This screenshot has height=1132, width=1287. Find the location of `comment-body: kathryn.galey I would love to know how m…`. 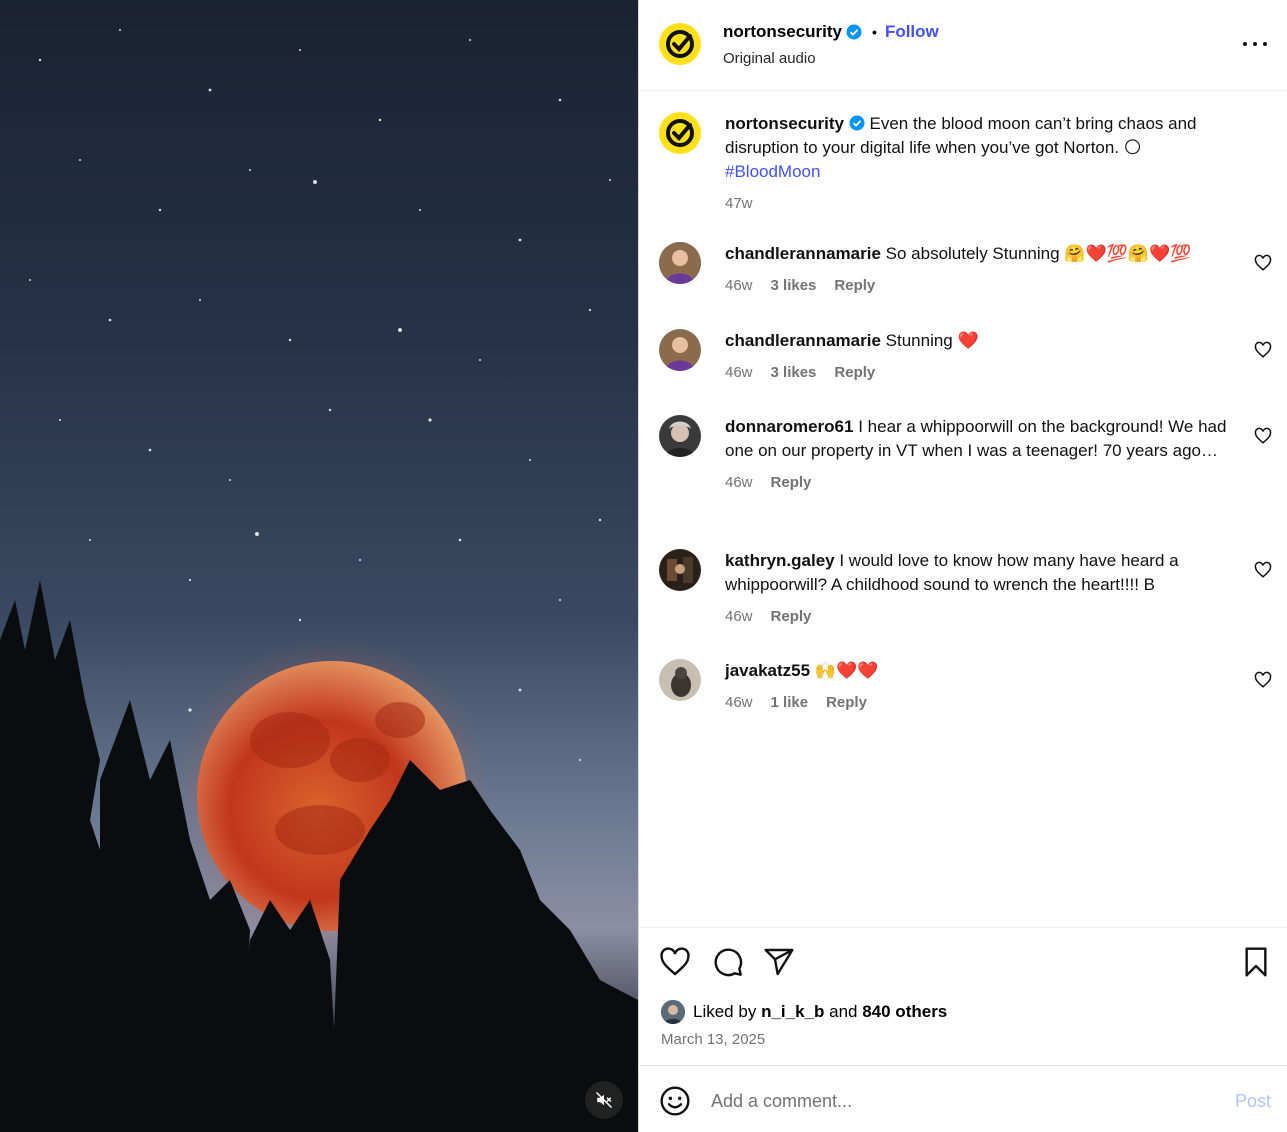

comment-body: kathryn.galey I would love to know how m… is located at coordinates (980, 589).